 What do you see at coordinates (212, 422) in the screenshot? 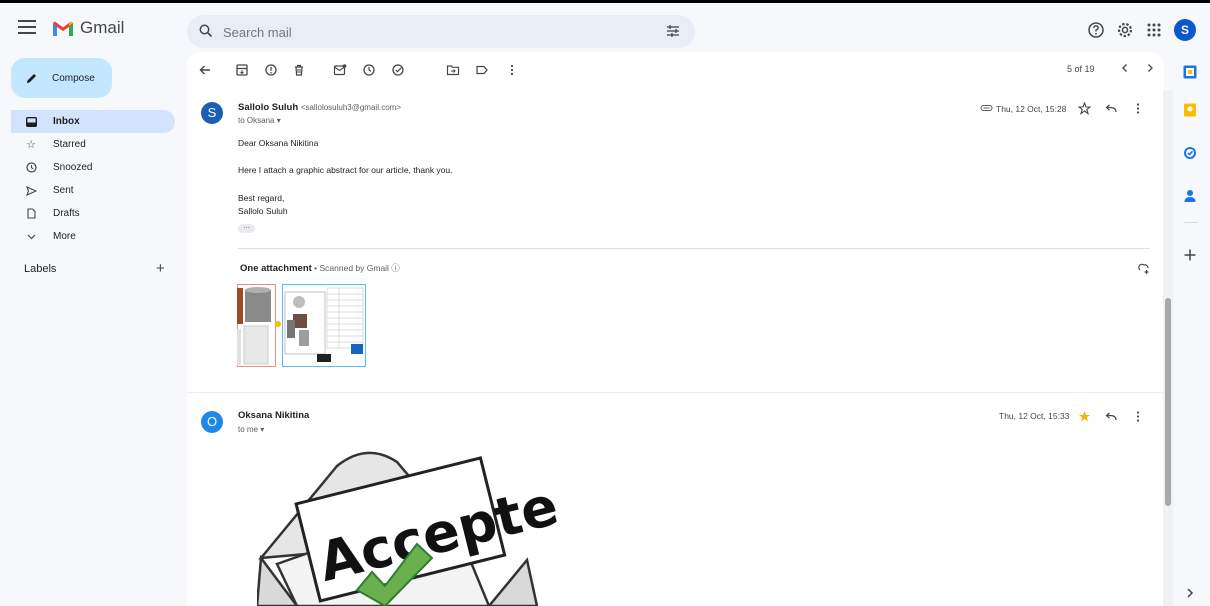
I see `sender-avatar: O` at bounding box center [212, 422].